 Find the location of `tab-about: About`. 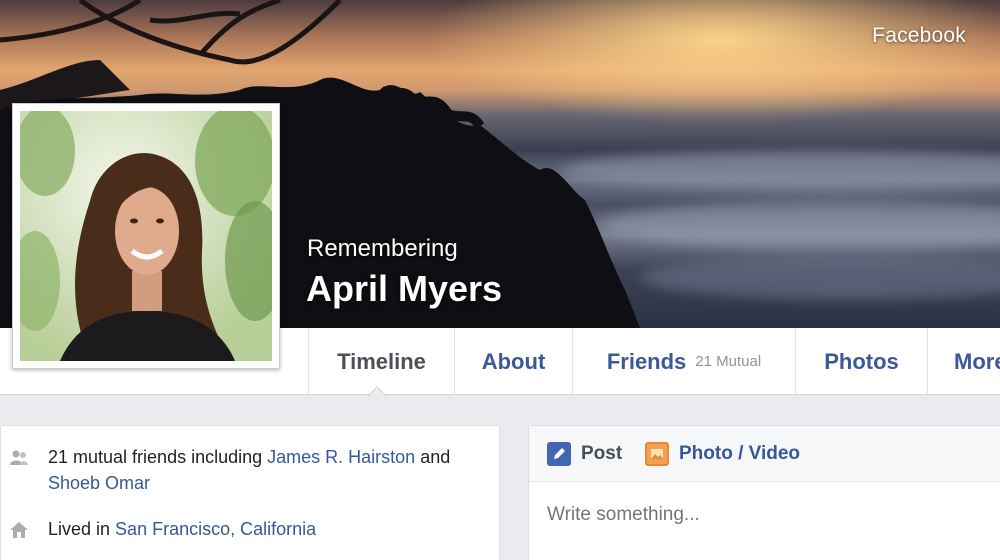

tab-about: About is located at coordinates (513, 361).